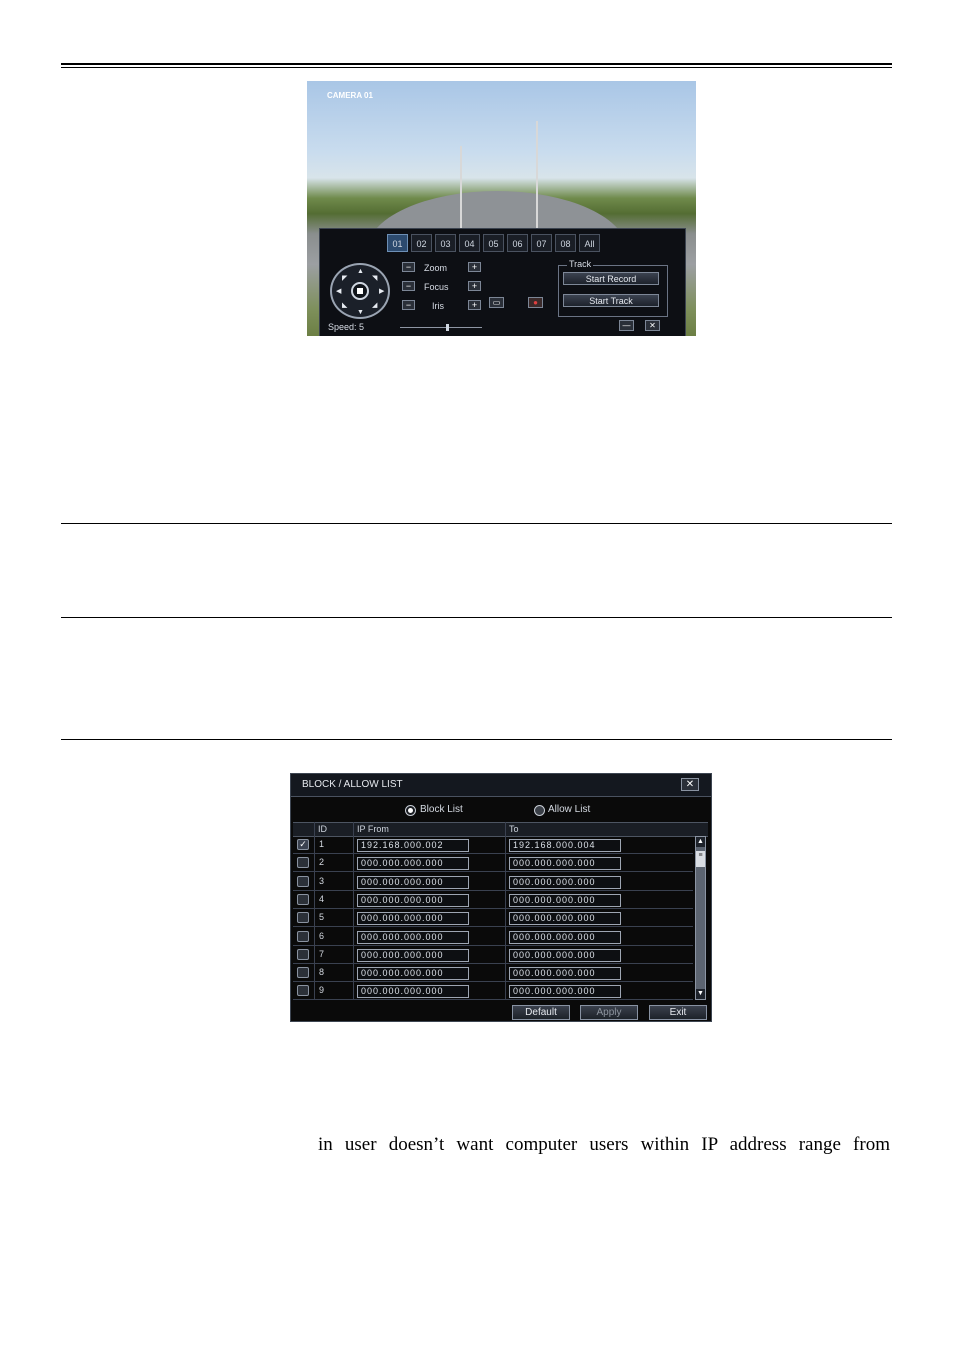 Image resolution: width=954 pixels, height=1354 pixels. I want to click on table-row: 6 000.000.000.000 000.000.000.000, so click(493, 937).